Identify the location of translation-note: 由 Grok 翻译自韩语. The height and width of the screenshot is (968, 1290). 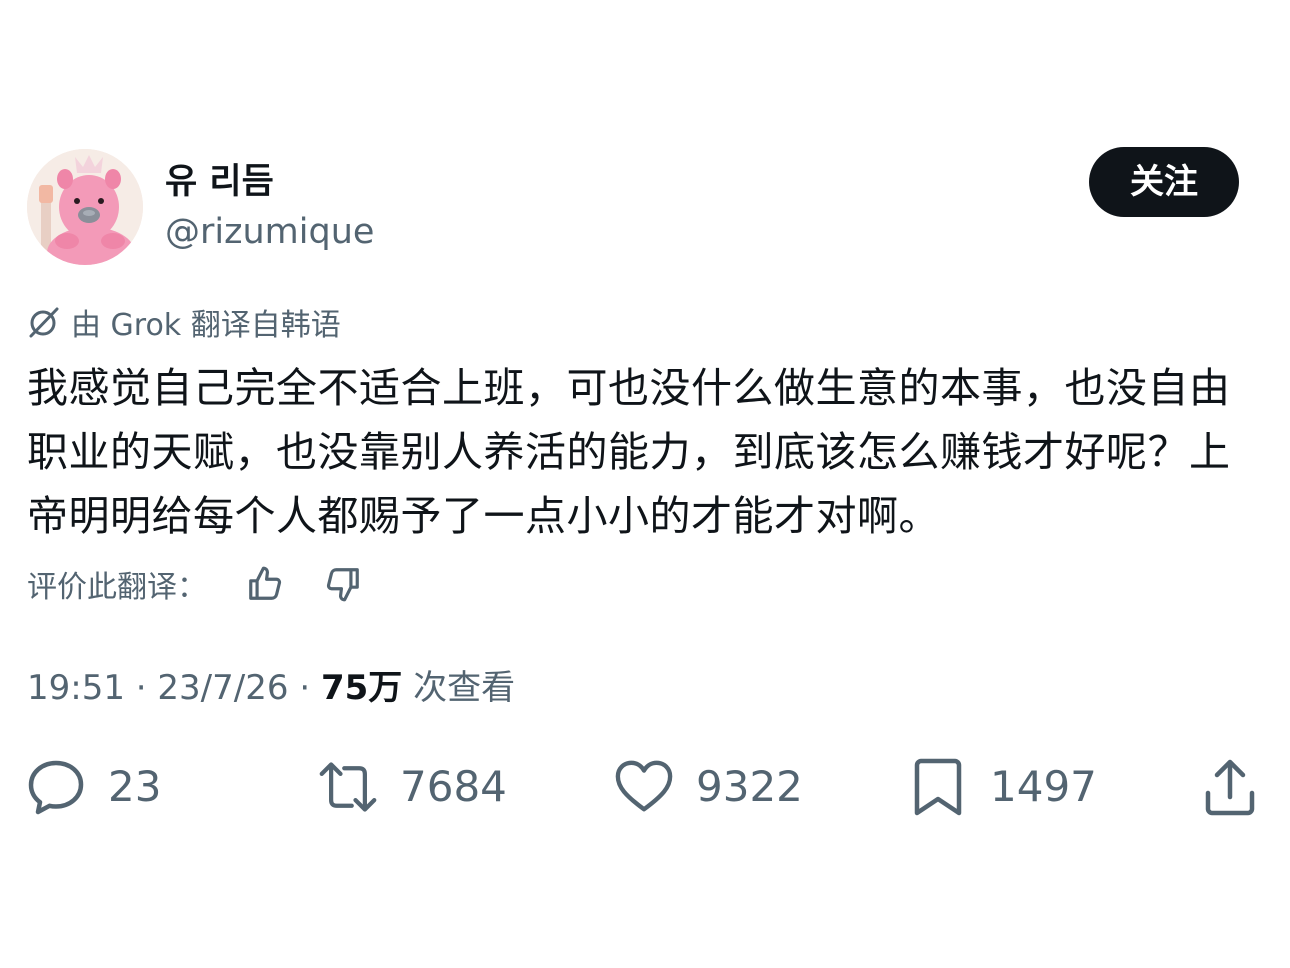
(184, 322).